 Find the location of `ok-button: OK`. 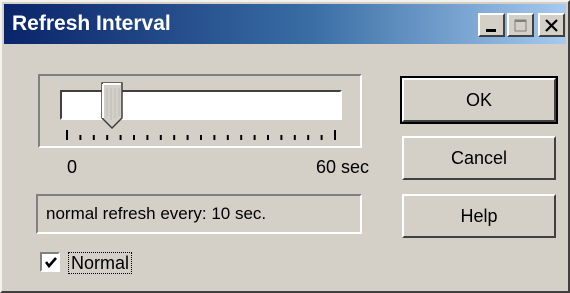

ok-button: OK is located at coordinates (479, 100).